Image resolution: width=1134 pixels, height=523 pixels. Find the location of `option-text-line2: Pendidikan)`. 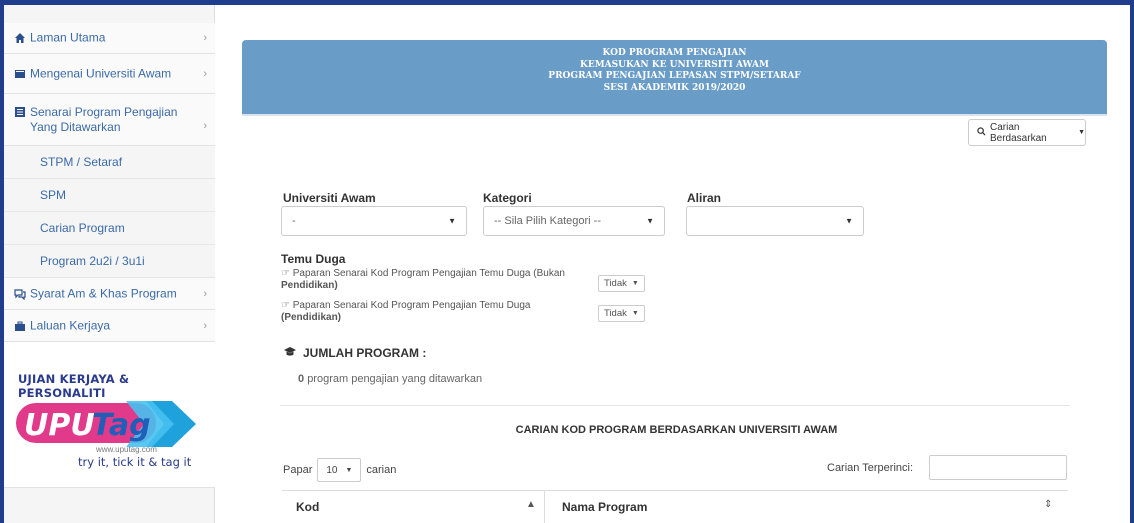

option-text-line2: Pendidikan) is located at coordinates (309, 285).